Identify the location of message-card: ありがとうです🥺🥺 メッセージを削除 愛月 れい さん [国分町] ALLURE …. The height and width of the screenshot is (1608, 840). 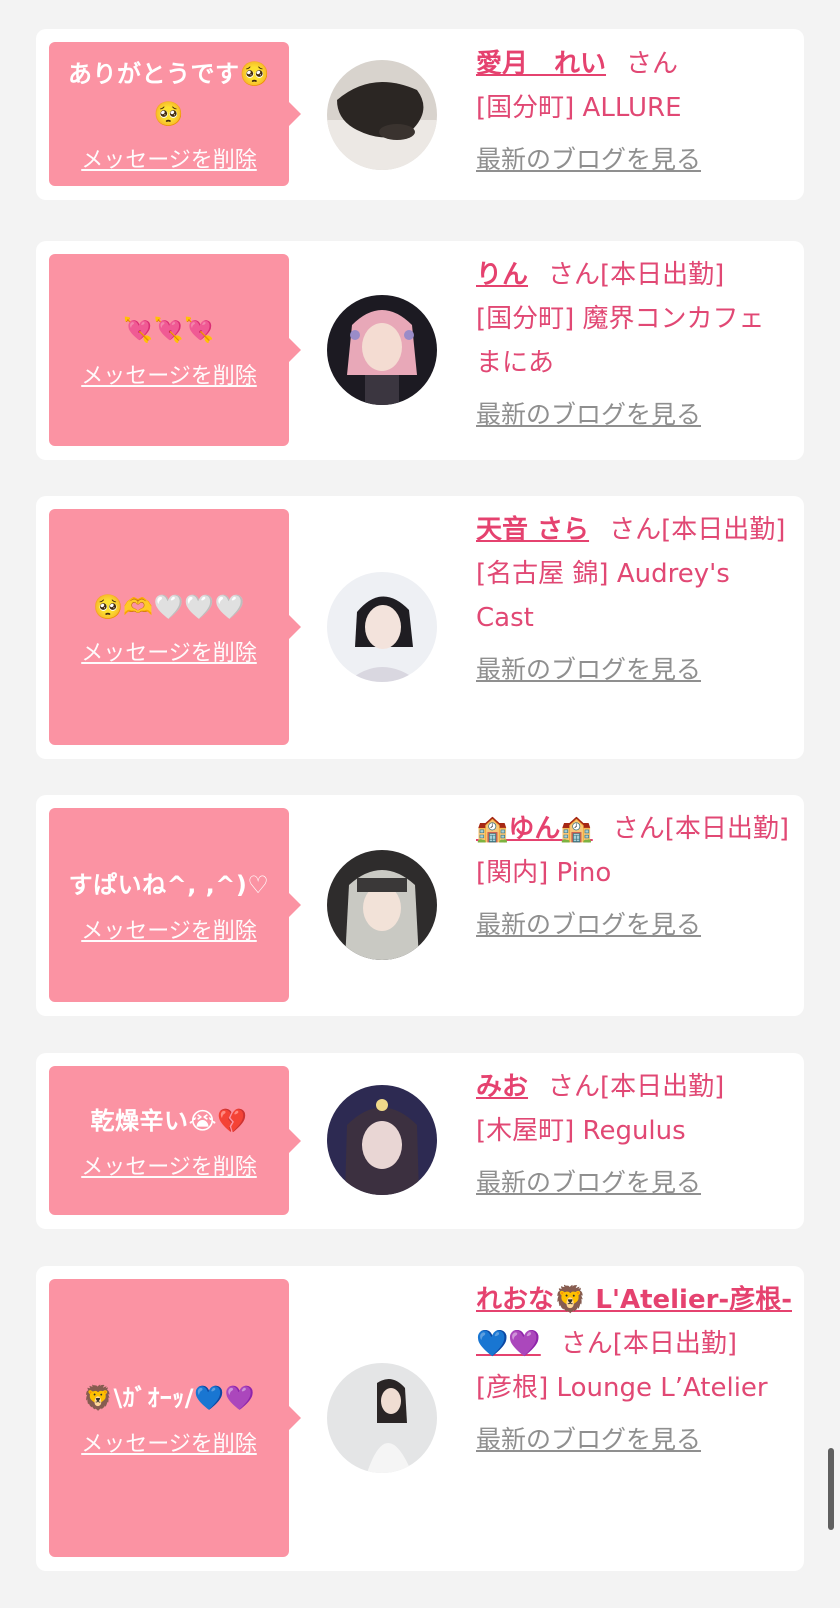
(420, 114).